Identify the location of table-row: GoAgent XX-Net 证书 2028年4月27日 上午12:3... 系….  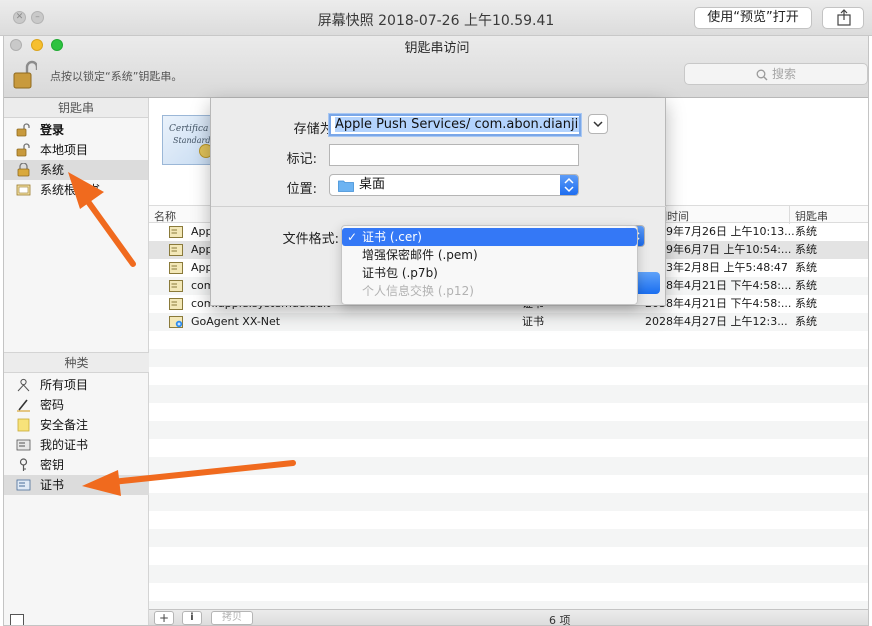
(508, 322).